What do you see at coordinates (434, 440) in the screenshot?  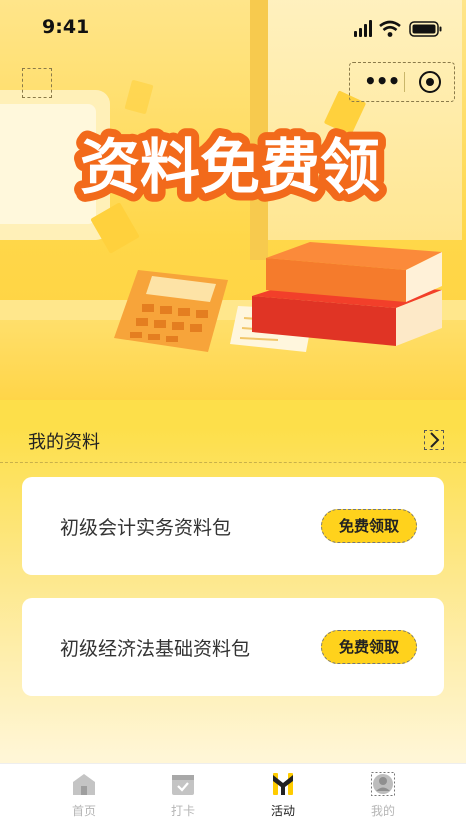 I see `chevron-right-icon` at bounding box center [434, 440].